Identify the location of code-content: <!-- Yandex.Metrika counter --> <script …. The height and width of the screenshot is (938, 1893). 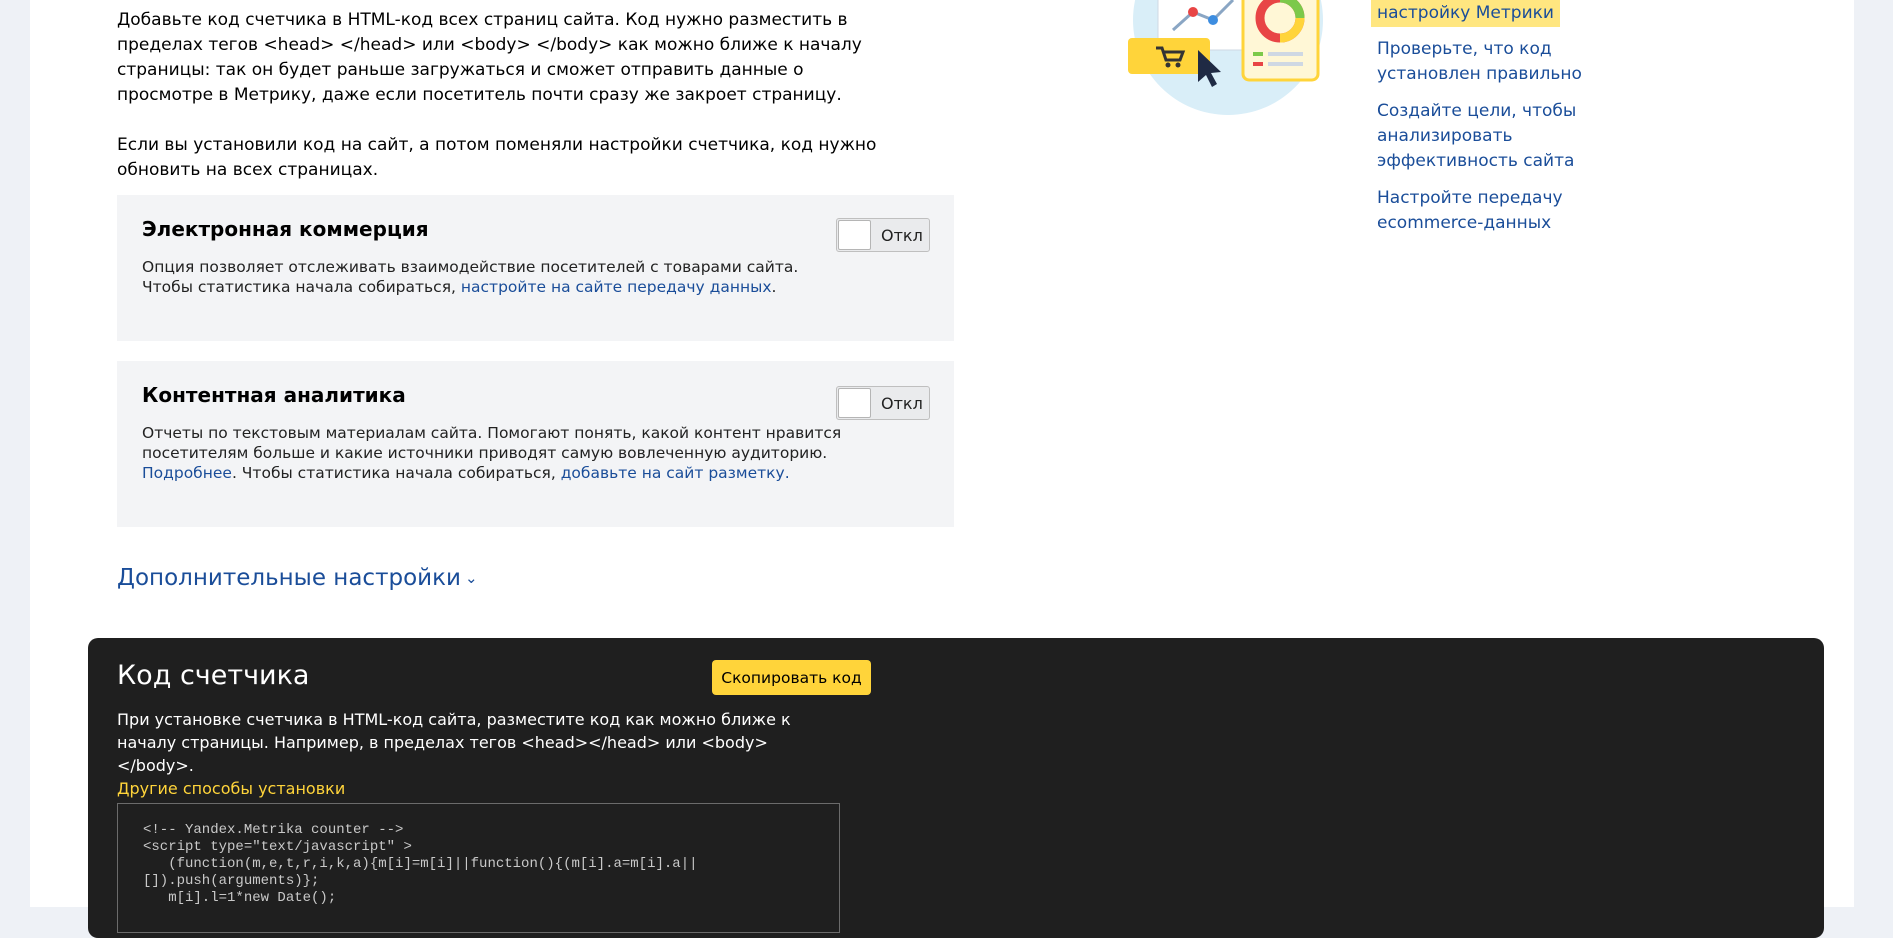
(420, 864).